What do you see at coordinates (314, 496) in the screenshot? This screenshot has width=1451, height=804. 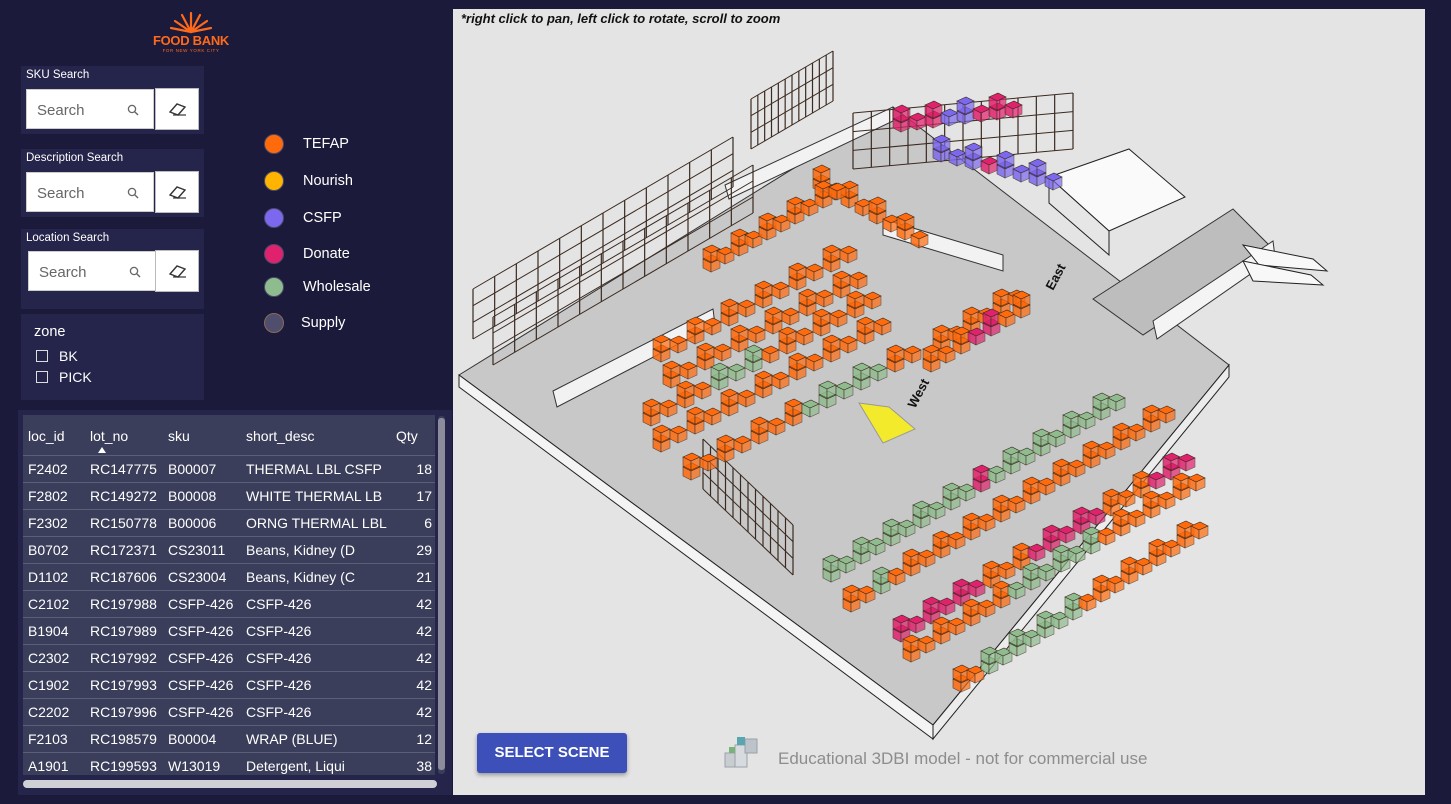 I see `cell-short-desc: WHITE THERMAL LB` at bounding box center [314, 496].